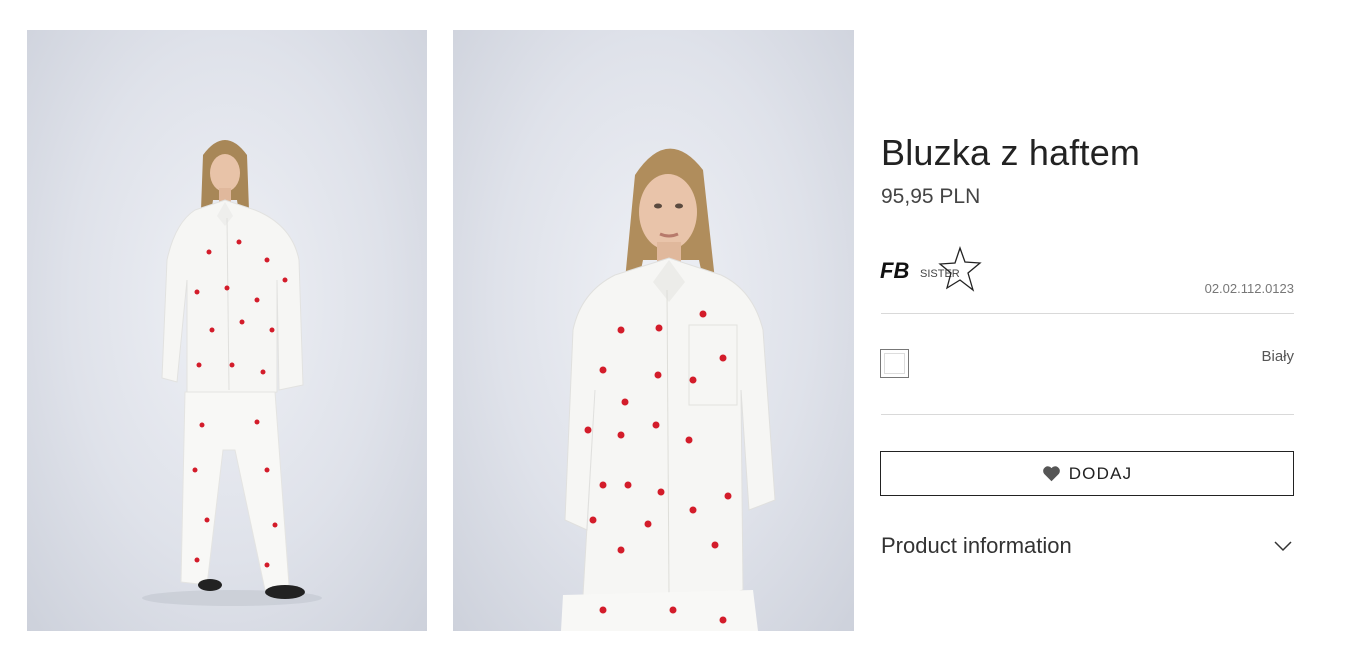 The width and height of the screenshot is (1366, 656). I want to click on svg-text: SISTER, so click(940, 274).